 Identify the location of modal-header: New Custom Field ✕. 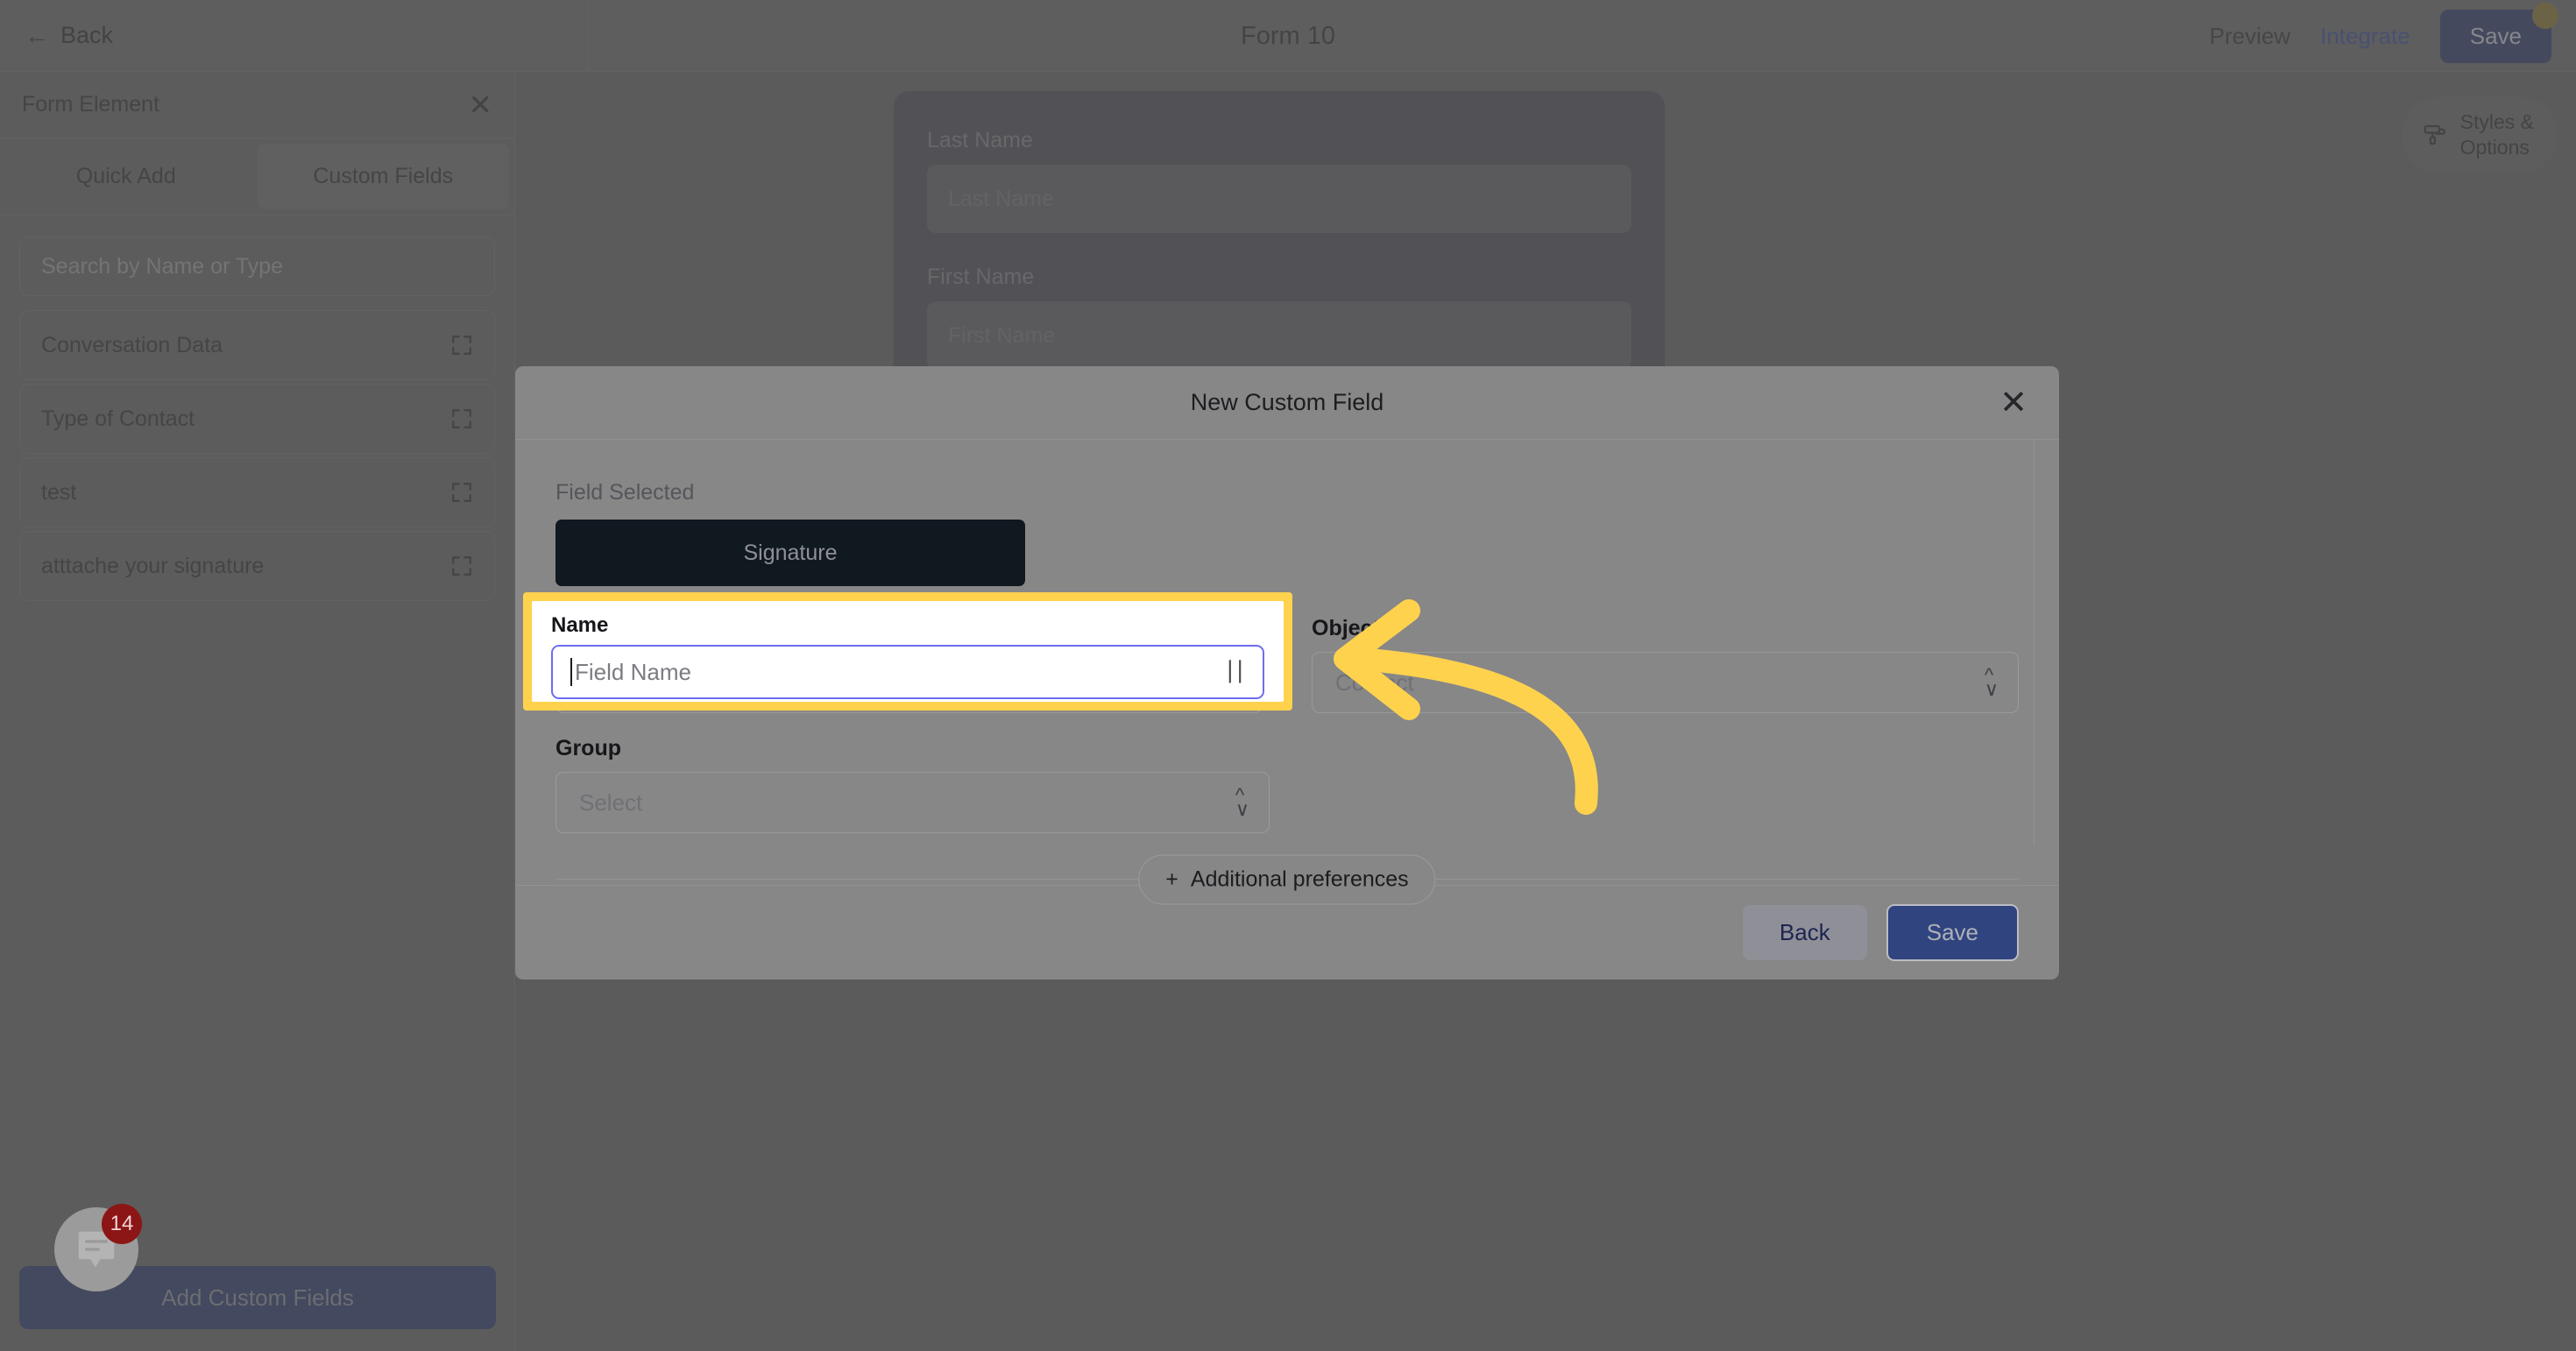
(1287, 403).